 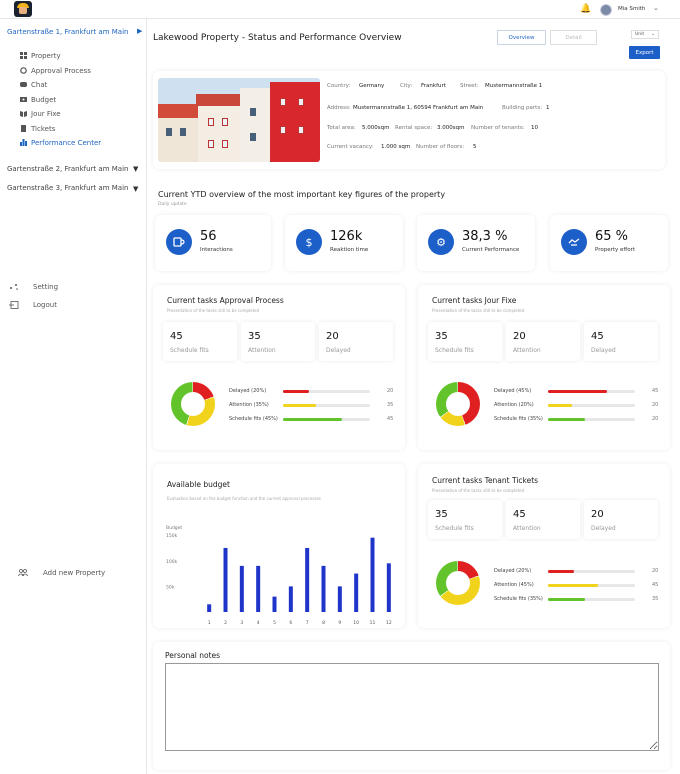 What do you see at coordinates (278, 341) in the screenshot?
I see `stat-card: 35 Attention` at bounding box center [278, 341].